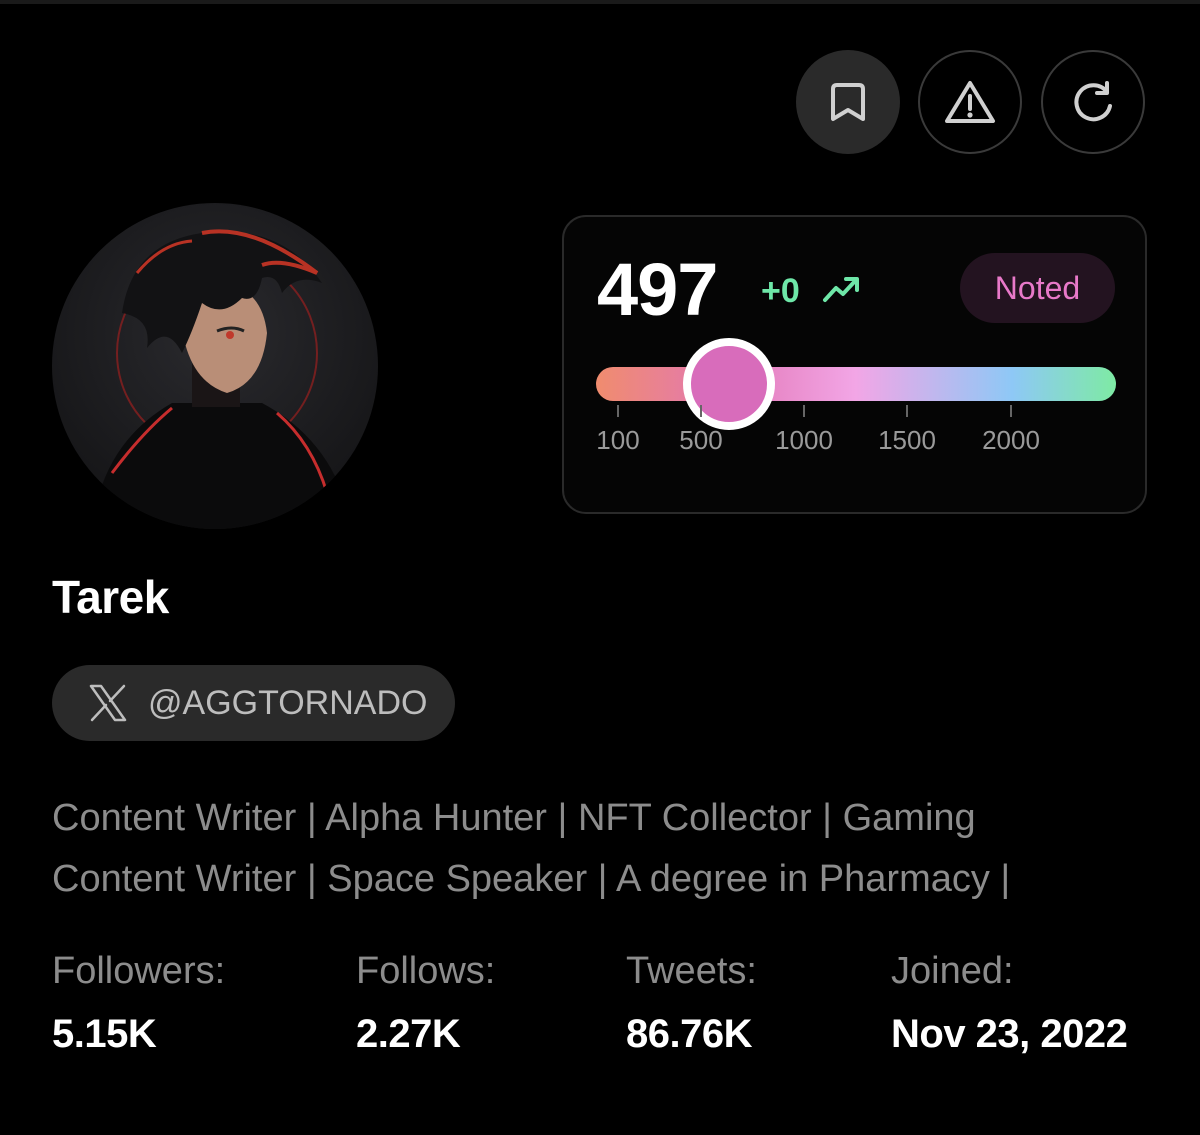  What do you see at coordinates (139, 971) in the screenshot?
I see `followers-label: Followers:` at bounding box center [139, 971].